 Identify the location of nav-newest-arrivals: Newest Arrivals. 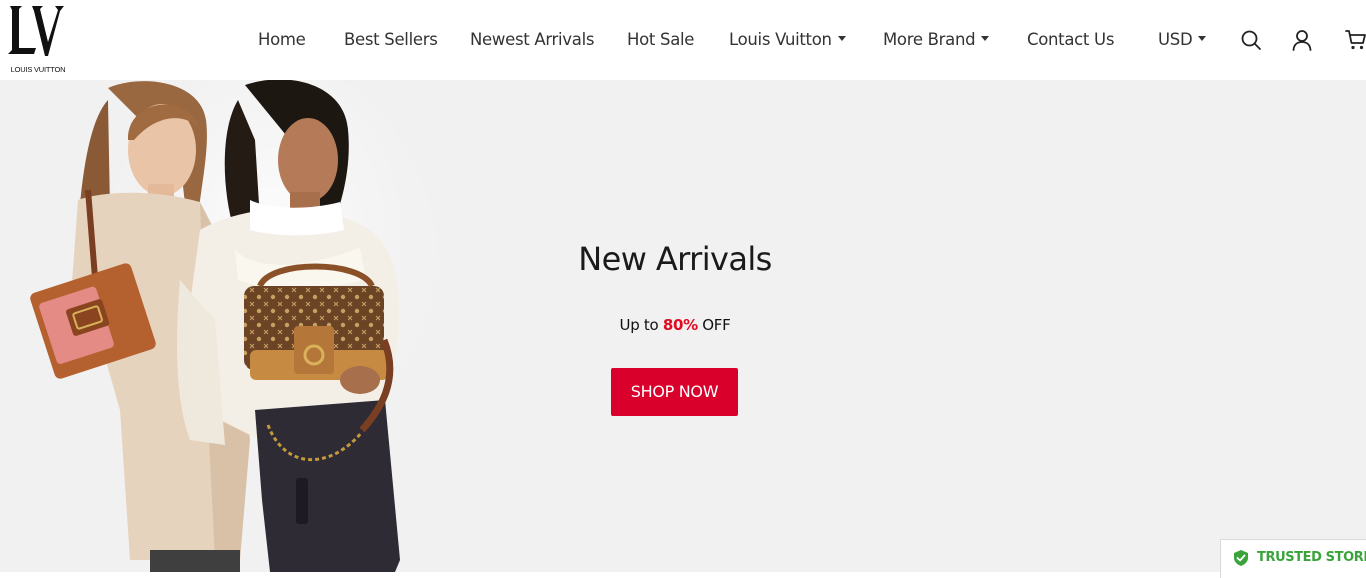
(532, 40).